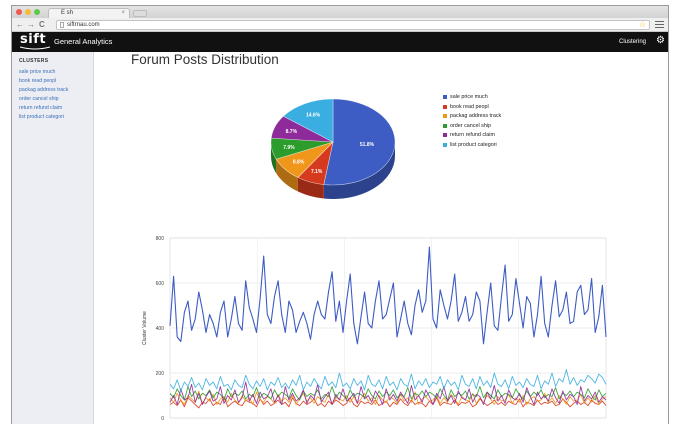 The image size is (674, 424). Describe the element at coordinates (43, 90) in the screenshot. I see `sidebar-item-packag-address-track: packag address track` at that location.